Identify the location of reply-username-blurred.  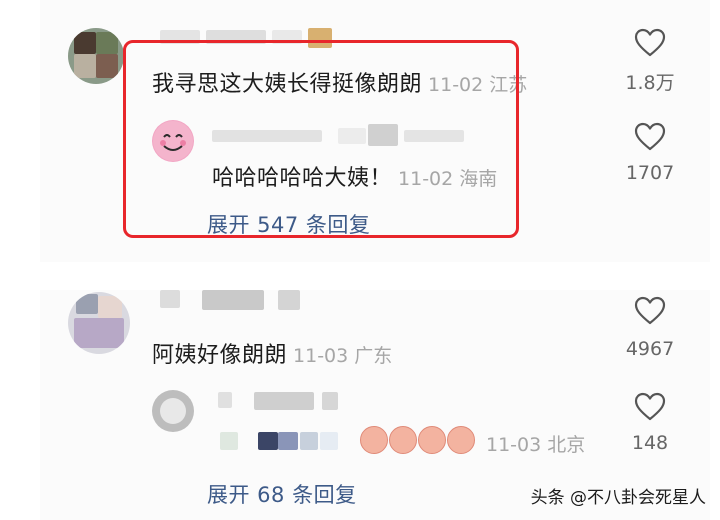
(288, 401).